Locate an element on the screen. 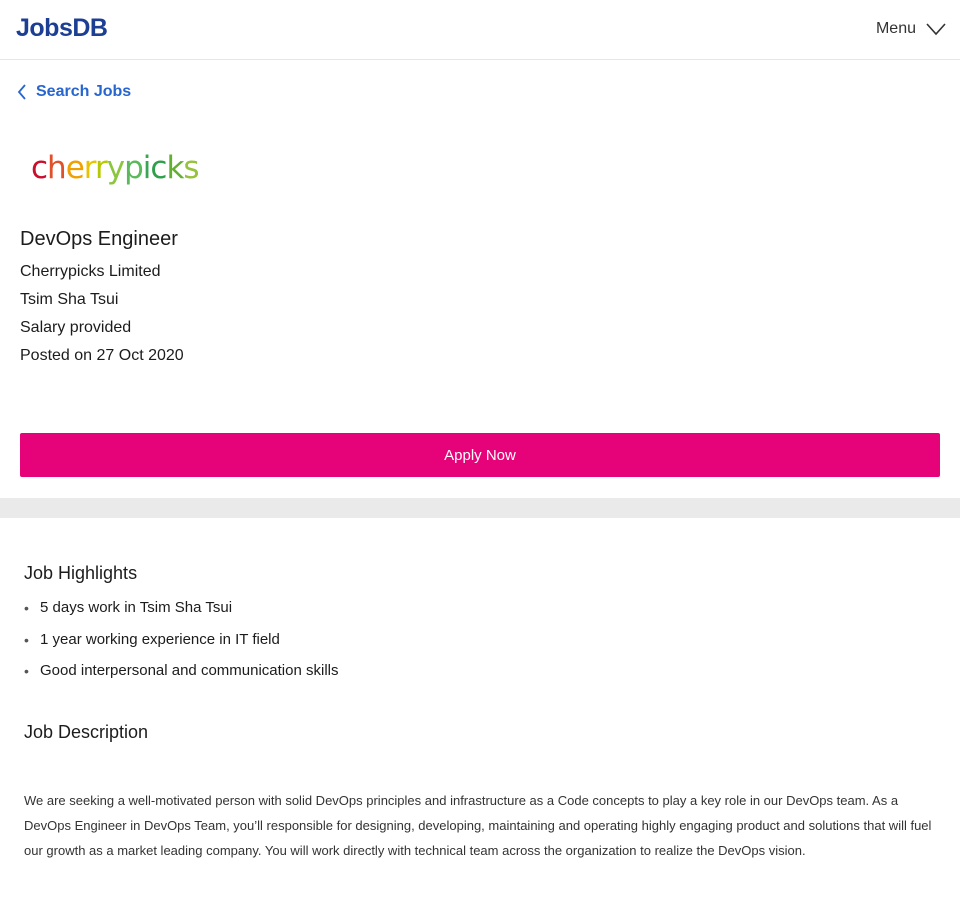  company-logo-letter: y is located at coordinates (115, 168).